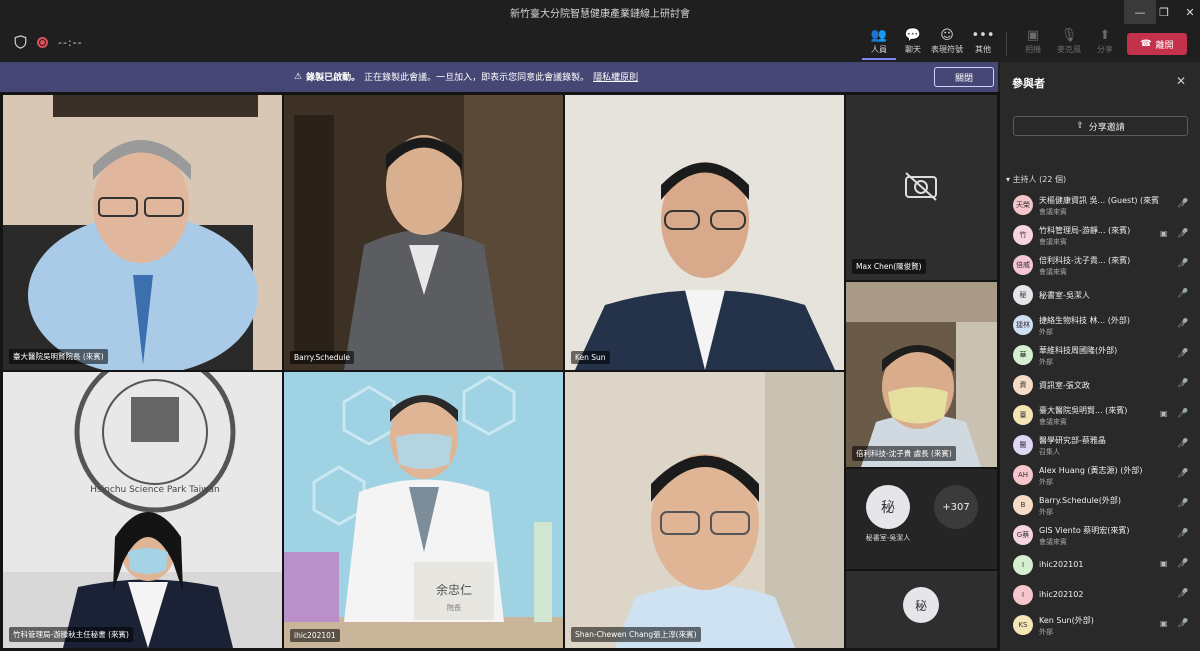 The image size is (1200, 651). I want to click on close-window-button: ✕, so click(1187, 12).